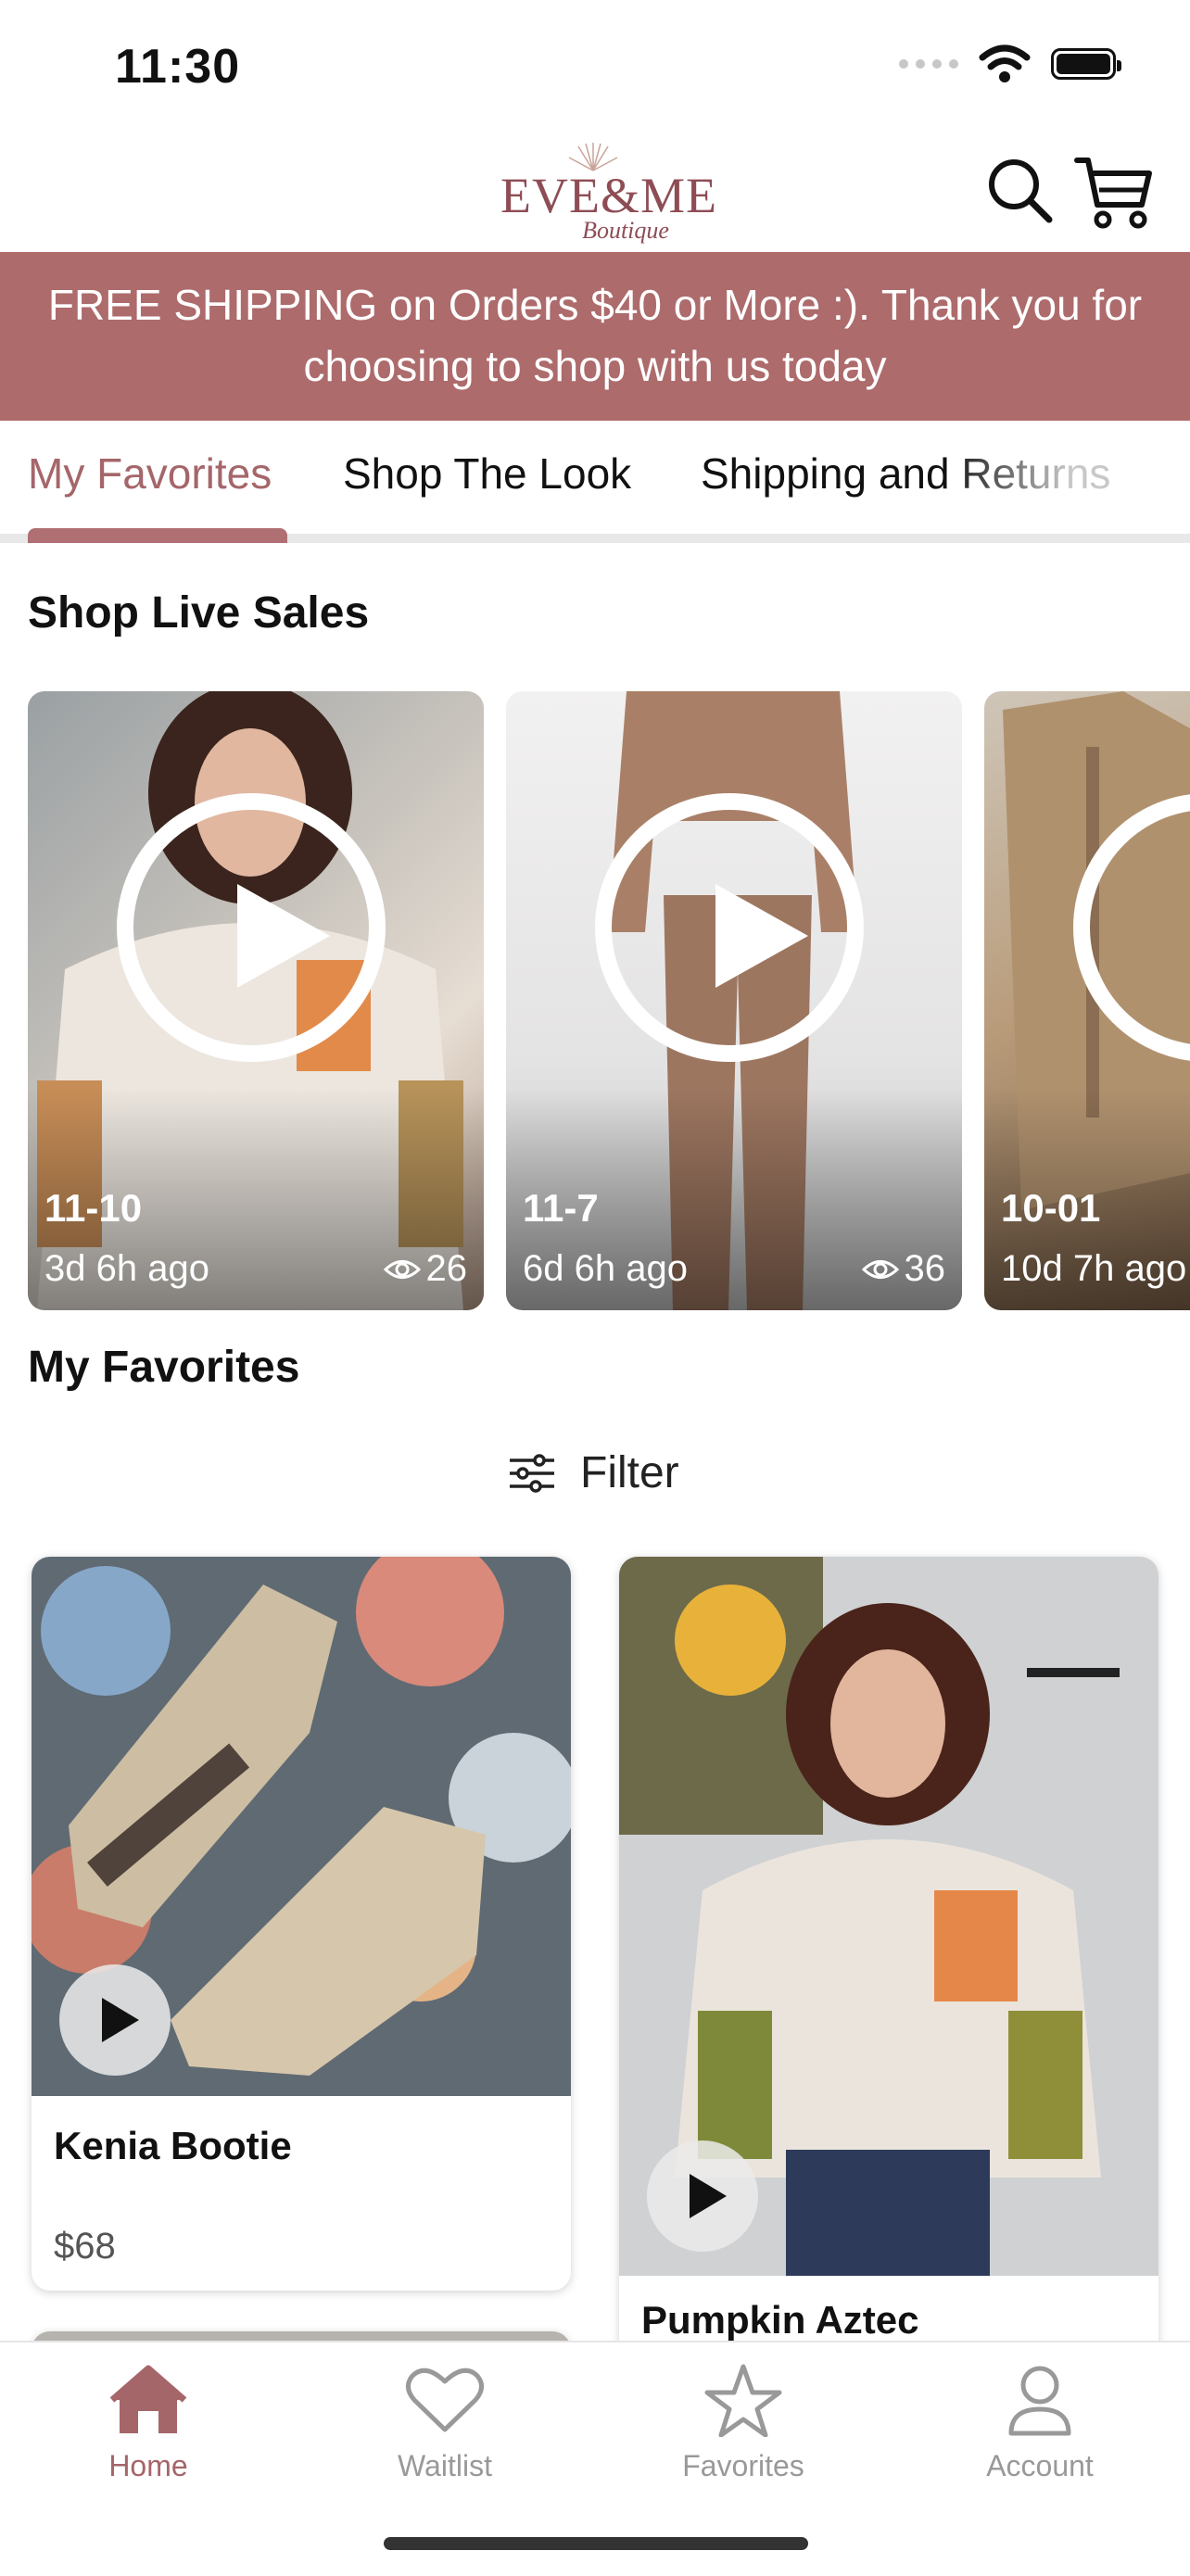 The width and height of the screenshot is (1190, 2576). I want to click on live-sale-card: 11-10 3d 6h ago 26, so click(256, 1000).